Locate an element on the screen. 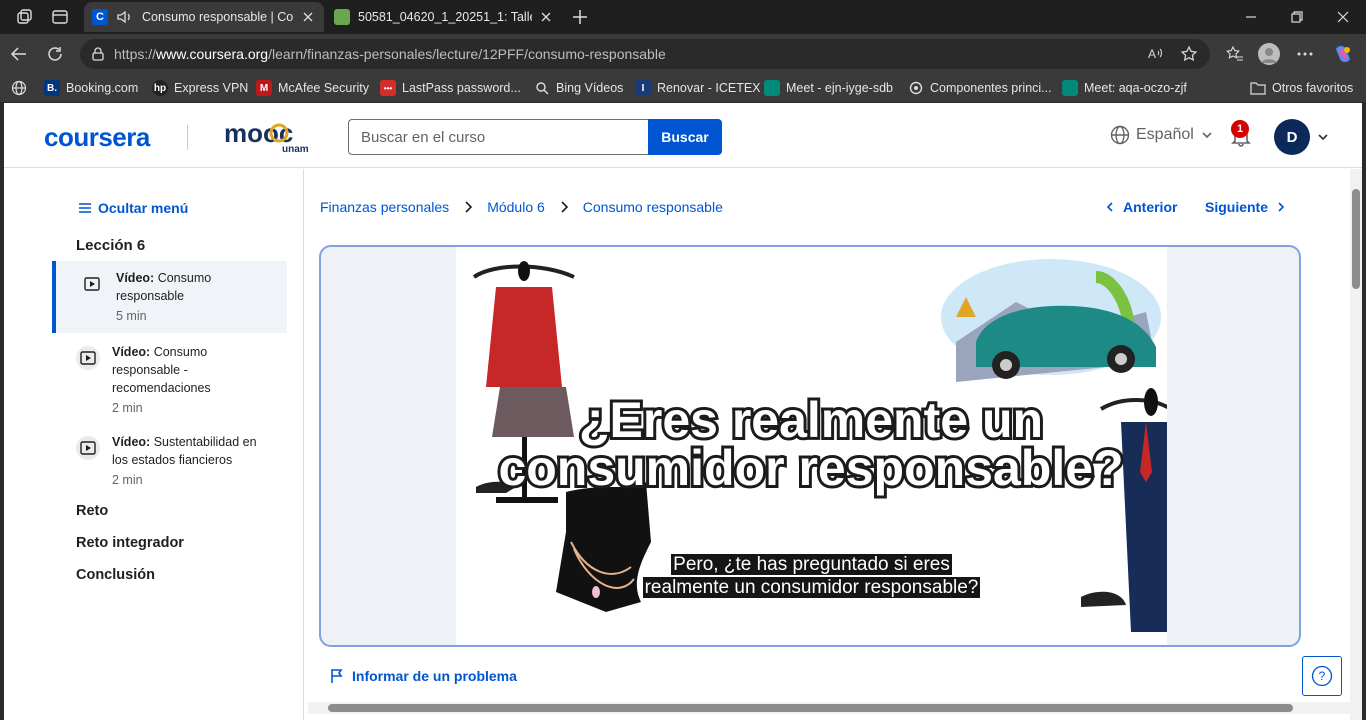  favorite-meet-1: Meet - ejn-iyge-sdb is located at coordinates (828, 88).